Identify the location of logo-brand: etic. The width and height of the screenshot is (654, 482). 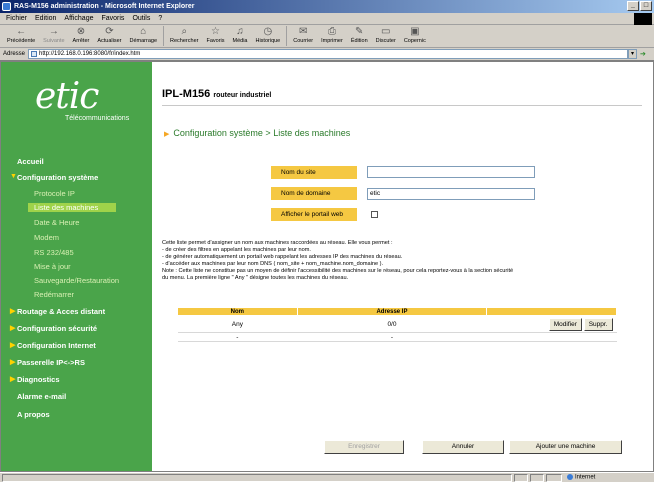
(67, 96).